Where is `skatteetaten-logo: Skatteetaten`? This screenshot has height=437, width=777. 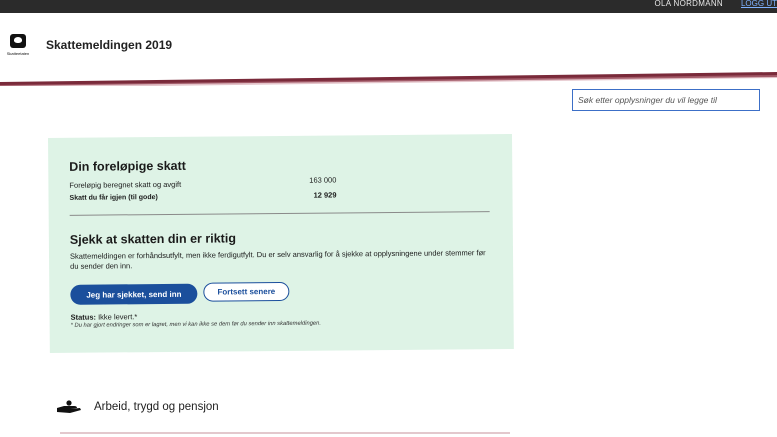 skatteetaten-logo: Skatteetaten is located at coordinates (18, 48).